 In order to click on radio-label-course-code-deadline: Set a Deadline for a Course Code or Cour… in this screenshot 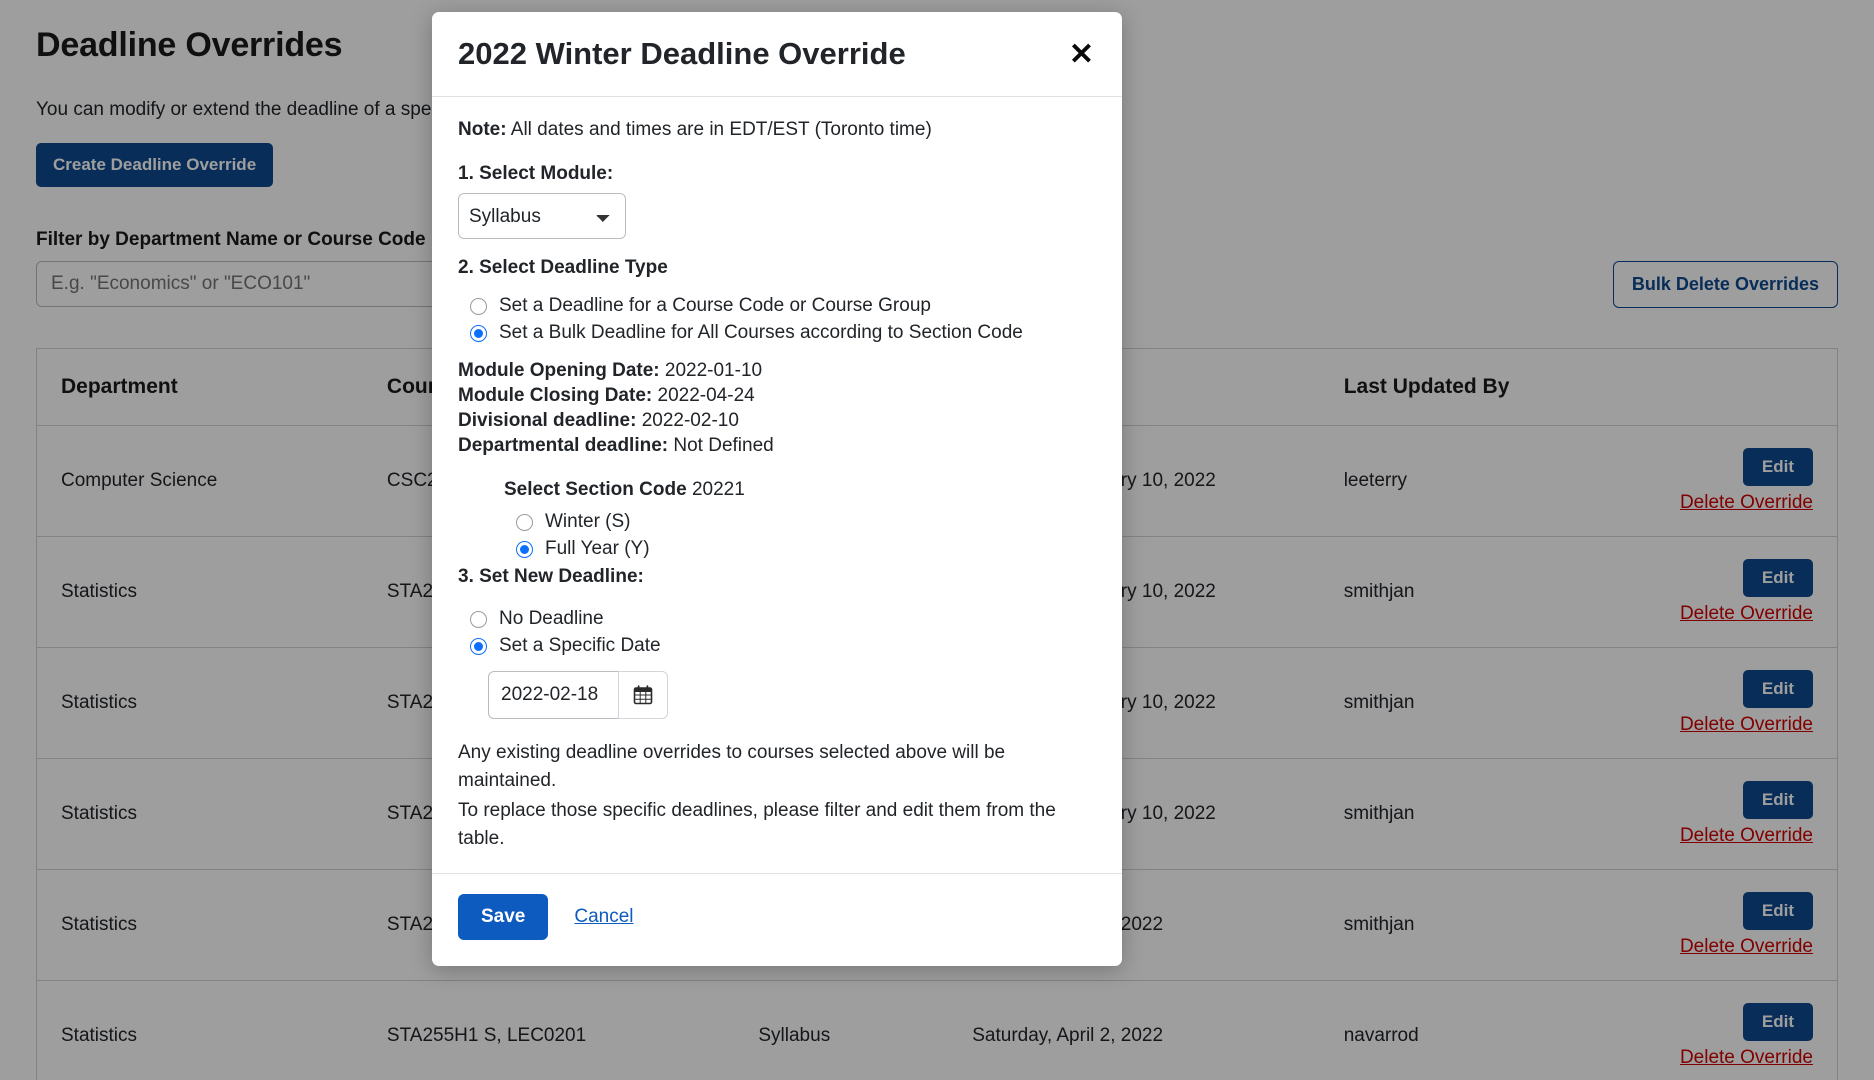, I will do `click(715, 306)`.